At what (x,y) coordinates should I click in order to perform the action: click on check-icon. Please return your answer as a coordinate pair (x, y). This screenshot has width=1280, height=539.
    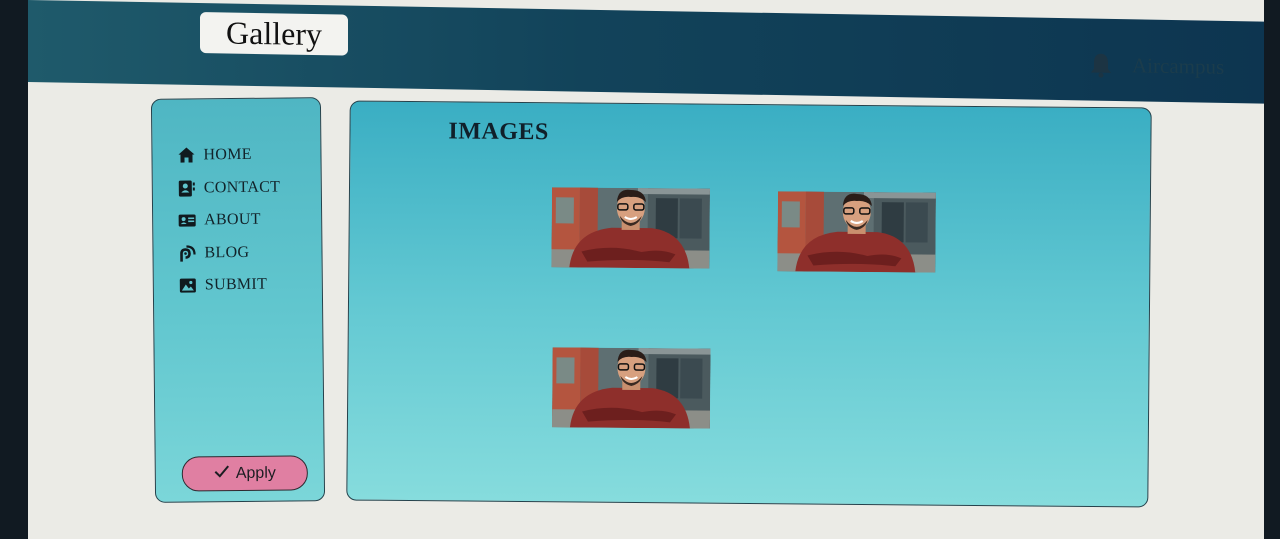
    Looking at the image, I should click on (222, 473).